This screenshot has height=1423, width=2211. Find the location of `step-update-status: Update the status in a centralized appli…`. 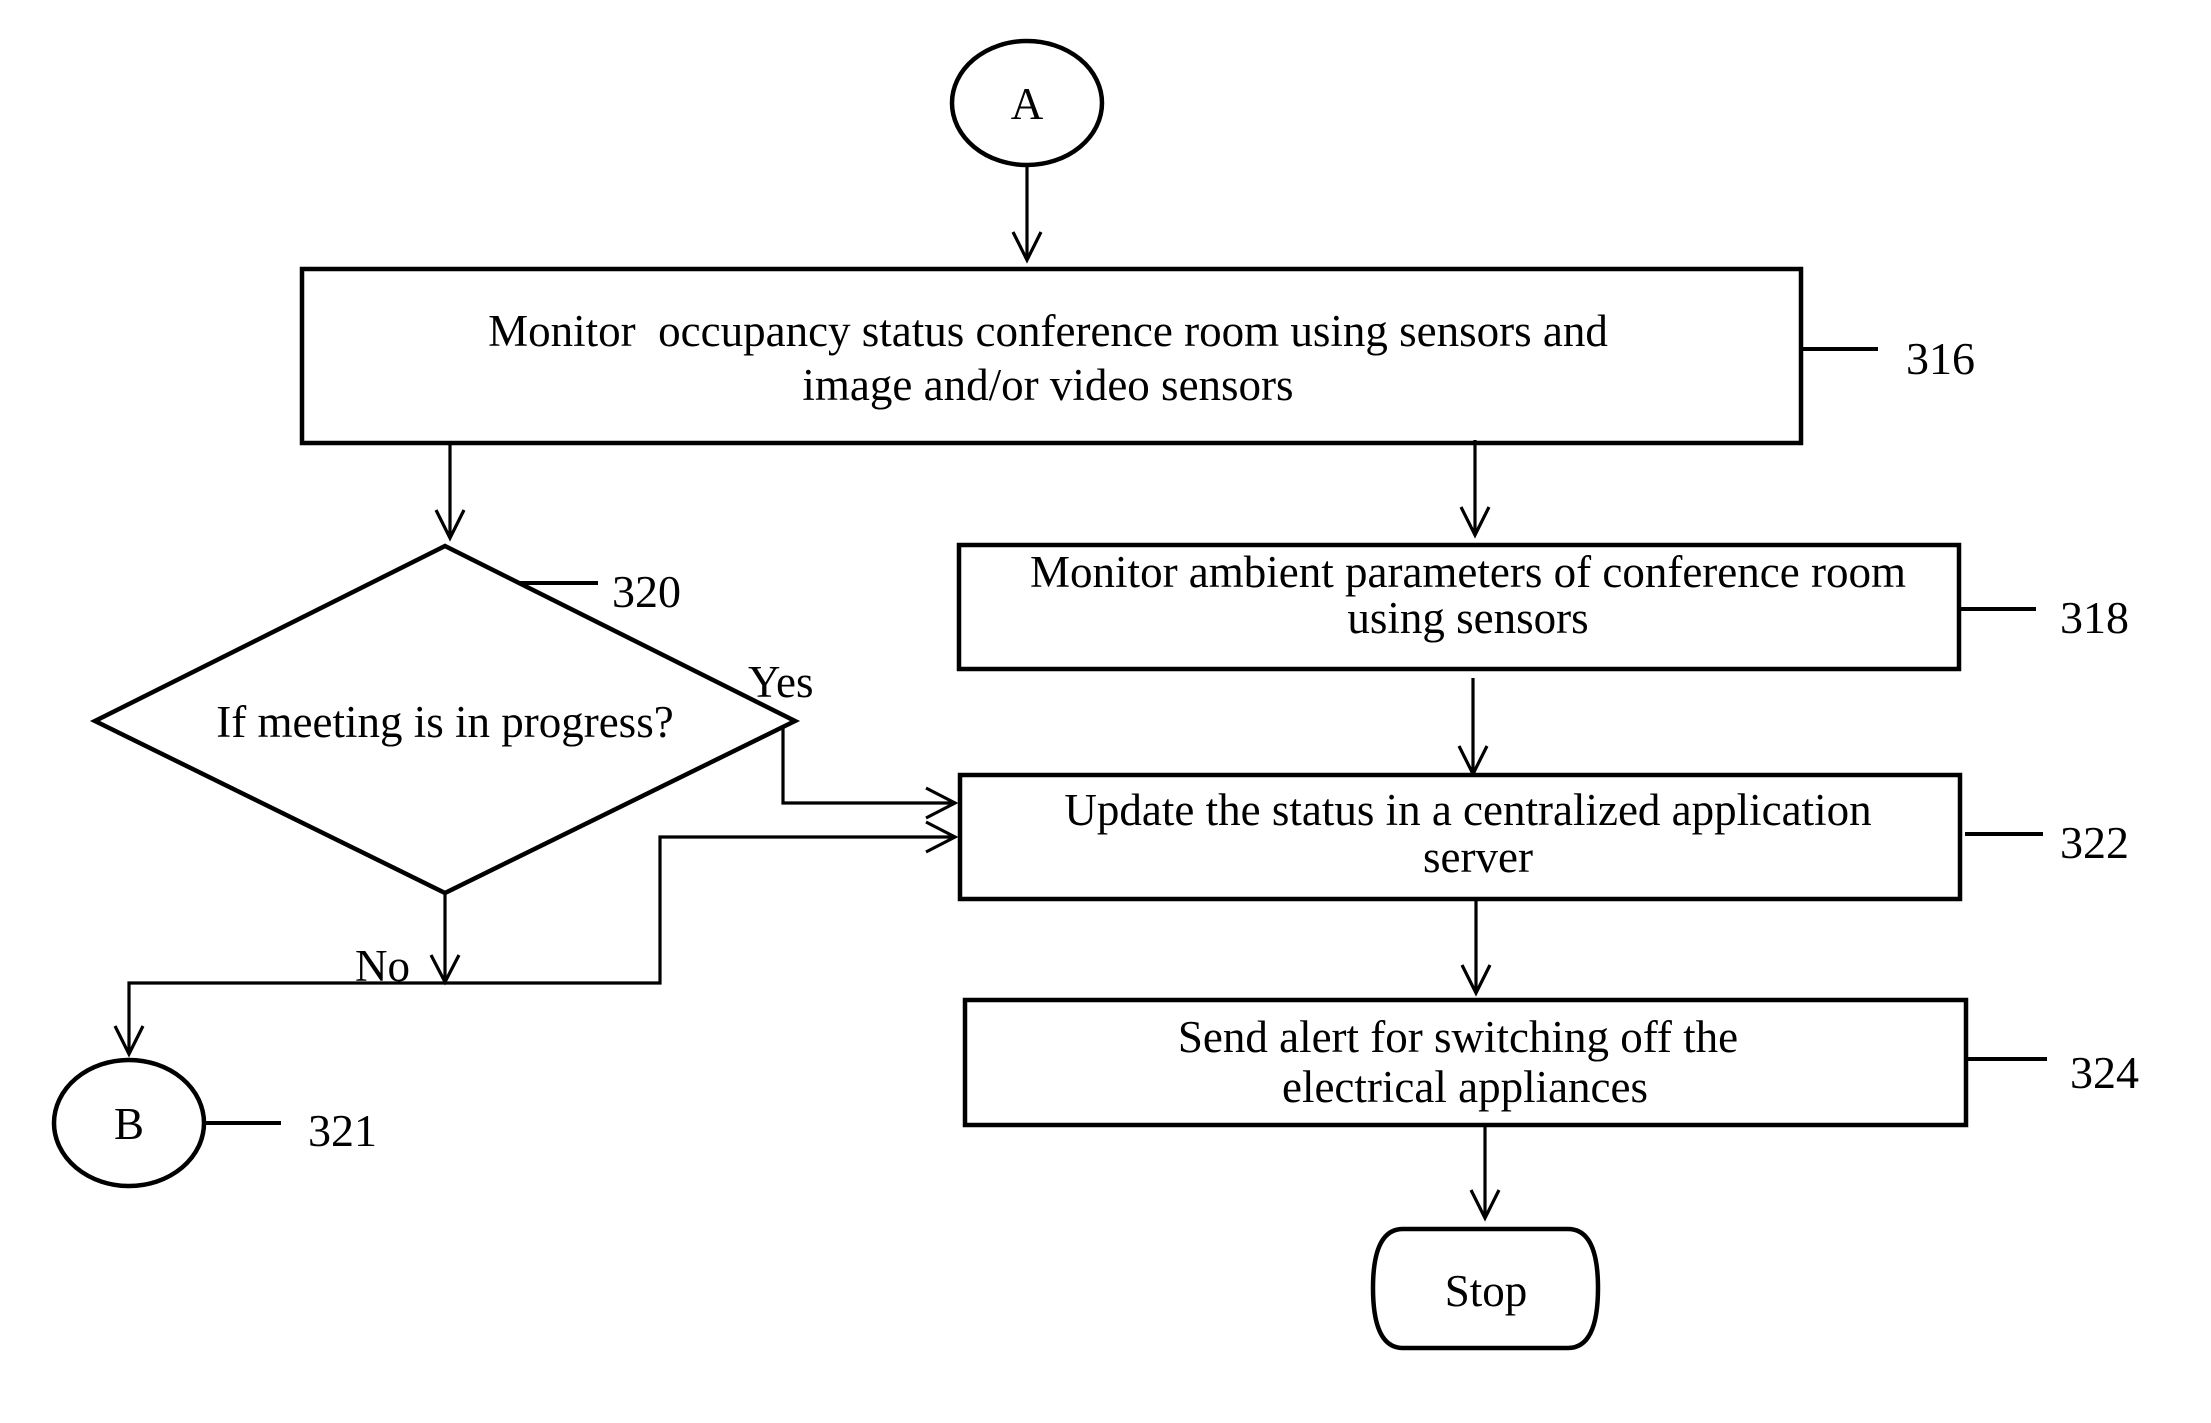

step-update-status: Update the status in a centralized appli… is located at coordinates (1543, 837).